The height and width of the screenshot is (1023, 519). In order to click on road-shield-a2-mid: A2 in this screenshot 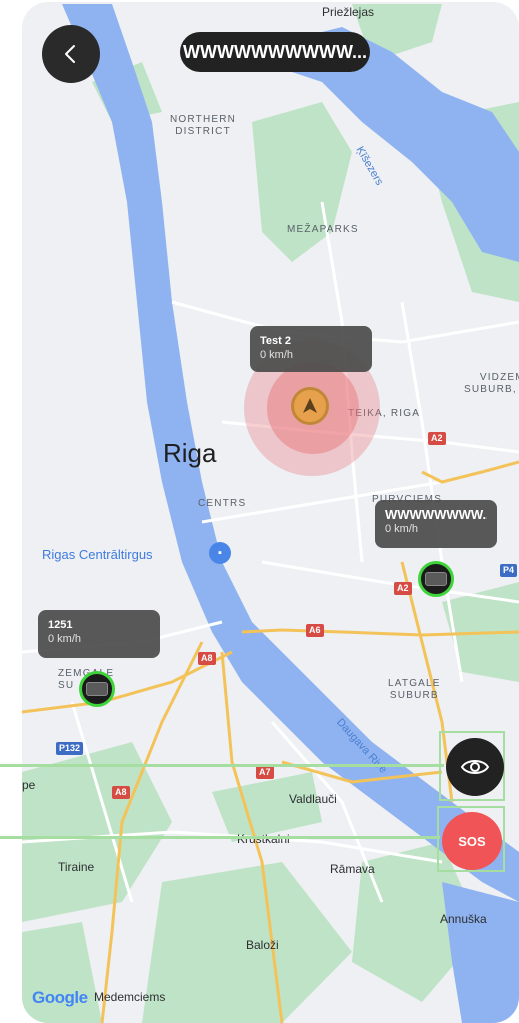, I will do `click(403, 588)`.